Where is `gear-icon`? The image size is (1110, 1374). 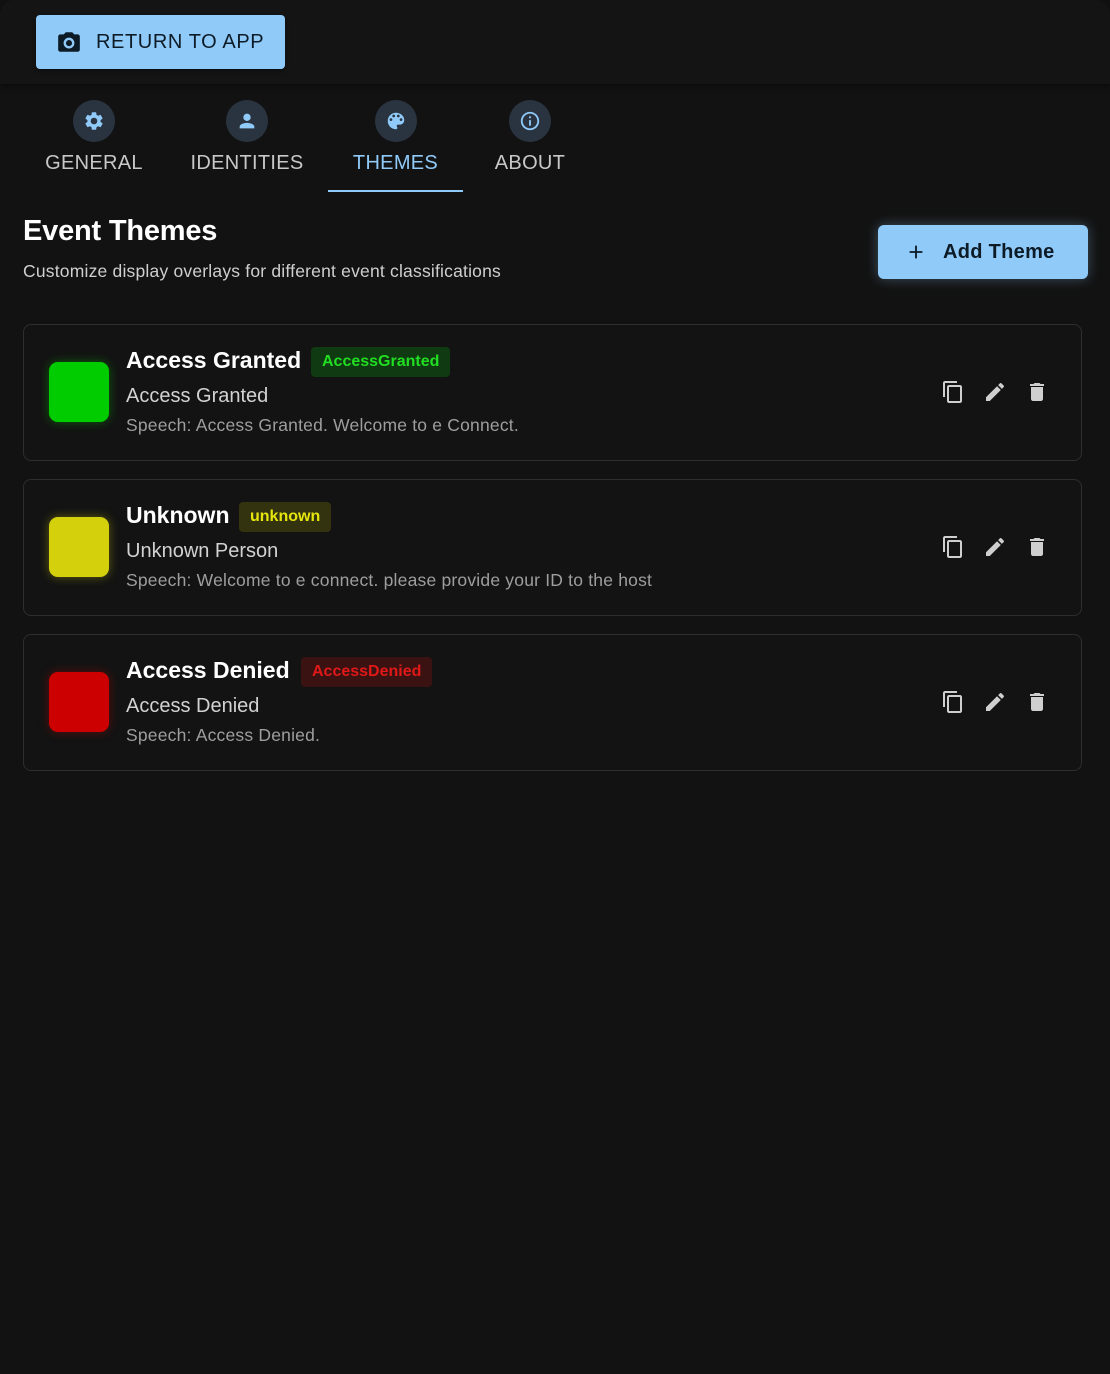 gear-icon is located at coordinates (94, 121).